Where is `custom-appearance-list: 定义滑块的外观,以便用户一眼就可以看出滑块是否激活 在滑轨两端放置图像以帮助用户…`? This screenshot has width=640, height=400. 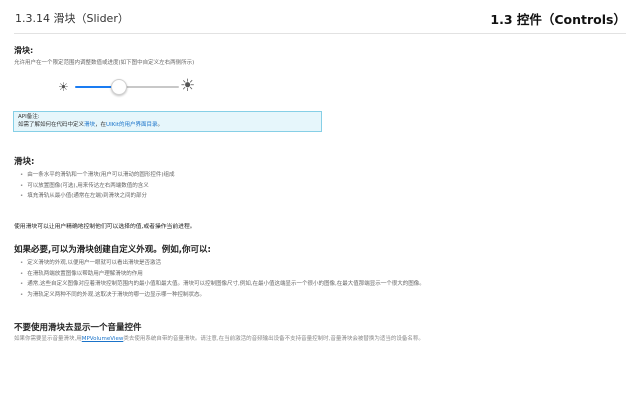 custom-appearance-list: 定义滑块的外观,以便用户一眼就可以看出滑块是否激活 在滑轨两端放置图像以帮助用户… is located at coordinates (222, 279).